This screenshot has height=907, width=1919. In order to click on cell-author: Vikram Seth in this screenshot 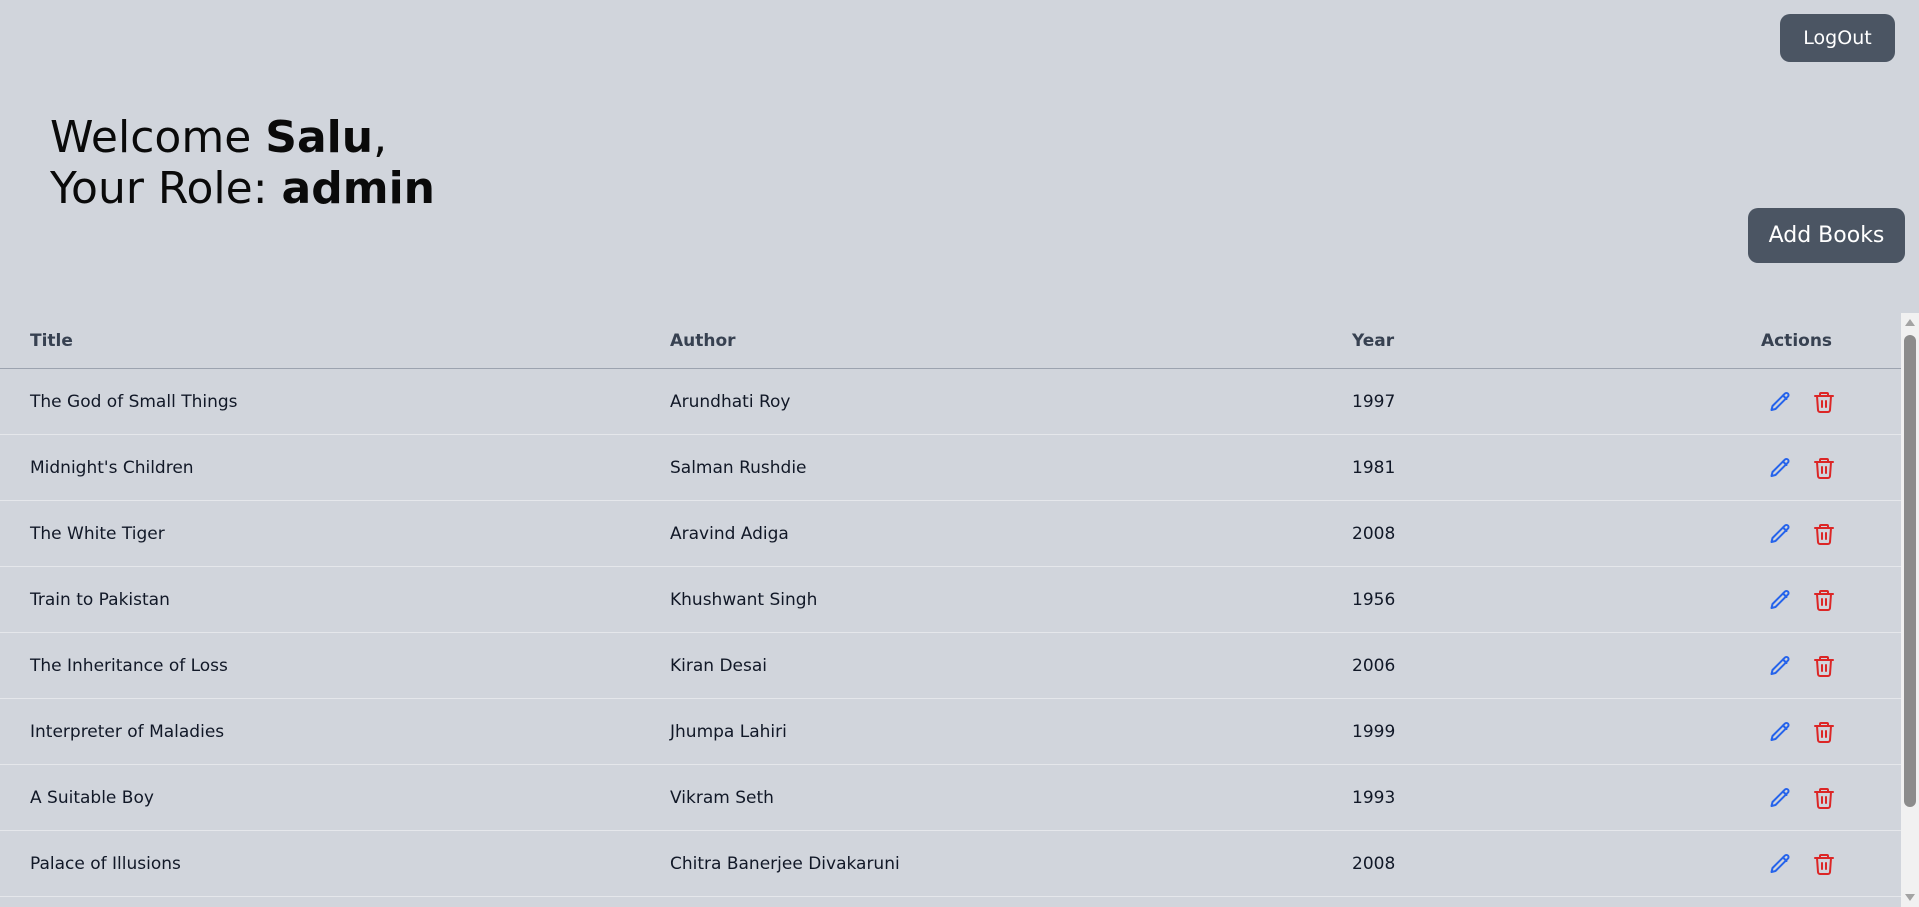, I will do `click(1011, 797)`.